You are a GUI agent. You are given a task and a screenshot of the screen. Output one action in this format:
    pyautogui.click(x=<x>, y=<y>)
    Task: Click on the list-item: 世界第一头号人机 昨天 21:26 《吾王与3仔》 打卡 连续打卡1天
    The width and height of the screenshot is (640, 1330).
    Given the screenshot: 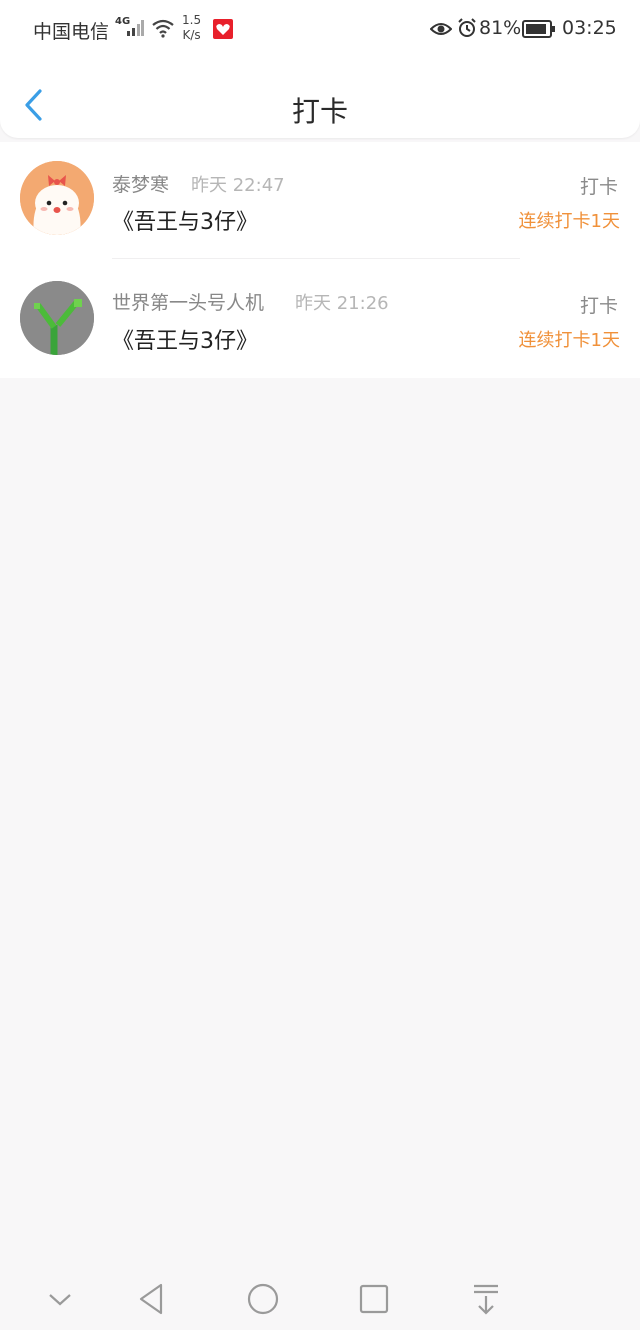 What is the action you would take?
    pyautogui.click(x=320, y=319)
    